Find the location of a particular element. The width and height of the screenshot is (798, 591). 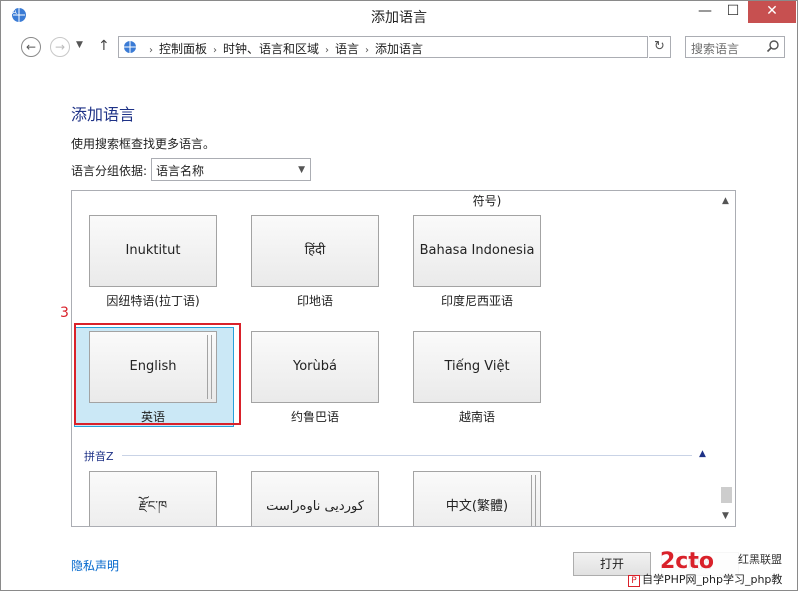

forward-arrow-icon: → is located at coordinates (60, 47).